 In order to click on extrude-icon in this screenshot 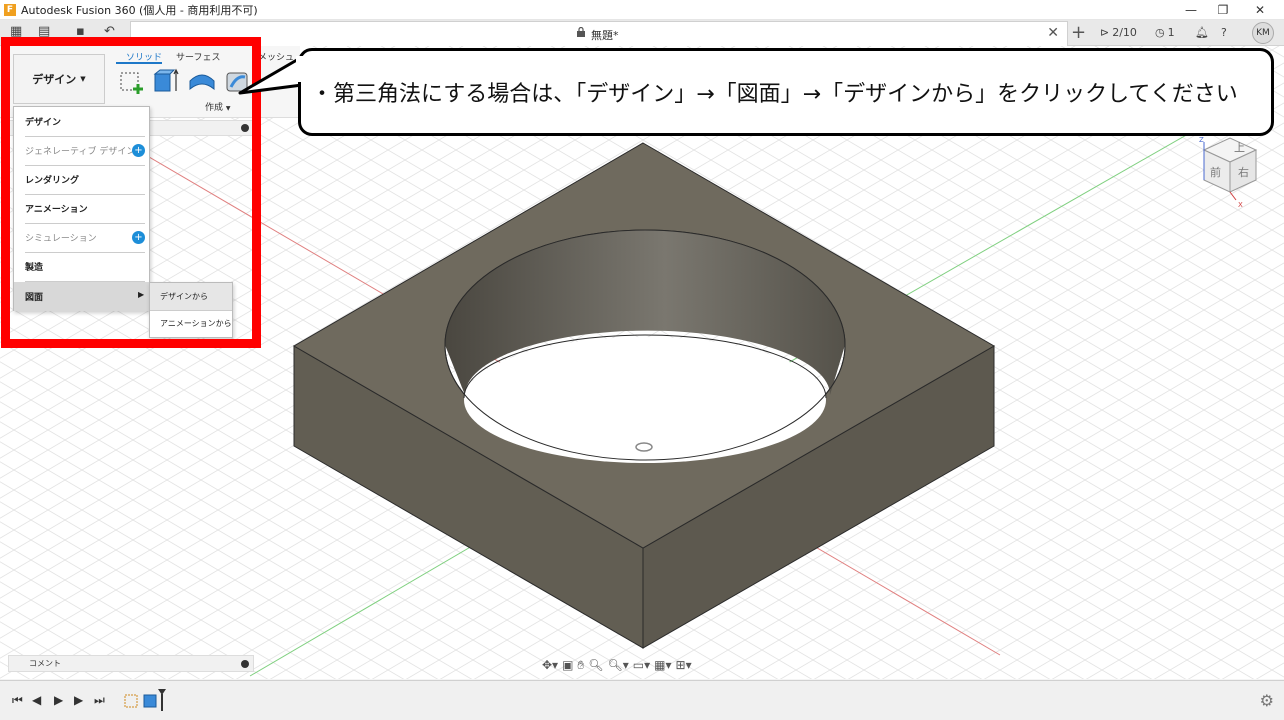, I will do `click(166, 81)`.